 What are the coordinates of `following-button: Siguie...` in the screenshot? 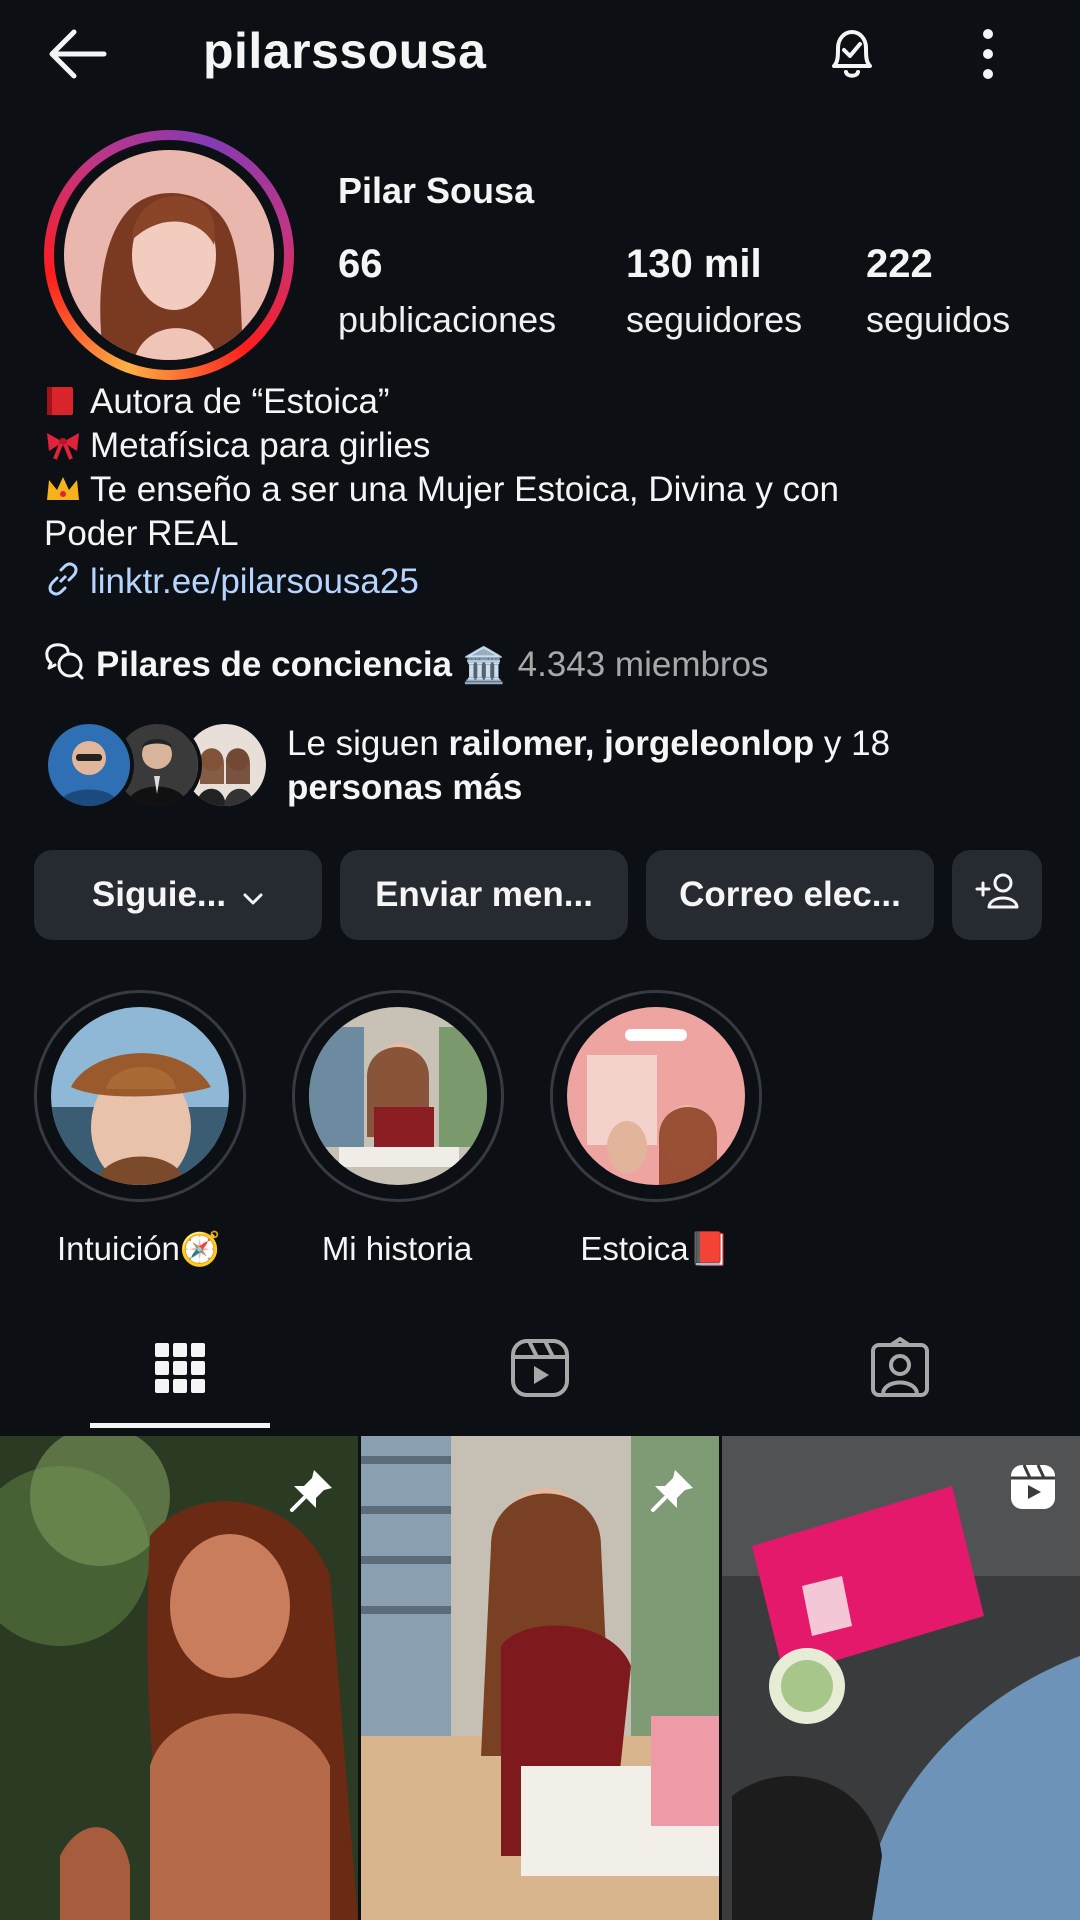 It's located at (178, 895).